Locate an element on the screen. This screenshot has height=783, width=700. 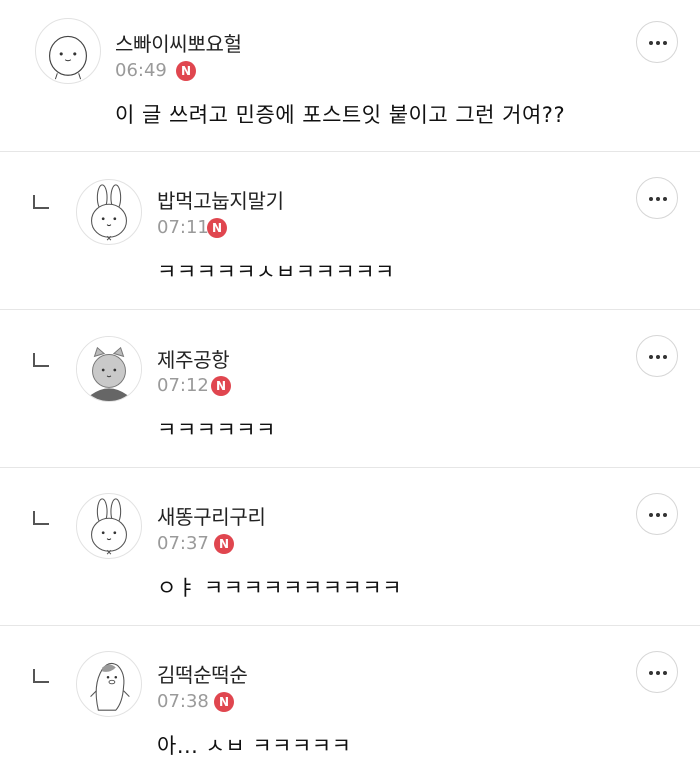
comment-nickname: 스빠이씨뽀요헐 is located at coordinates (178, 42).